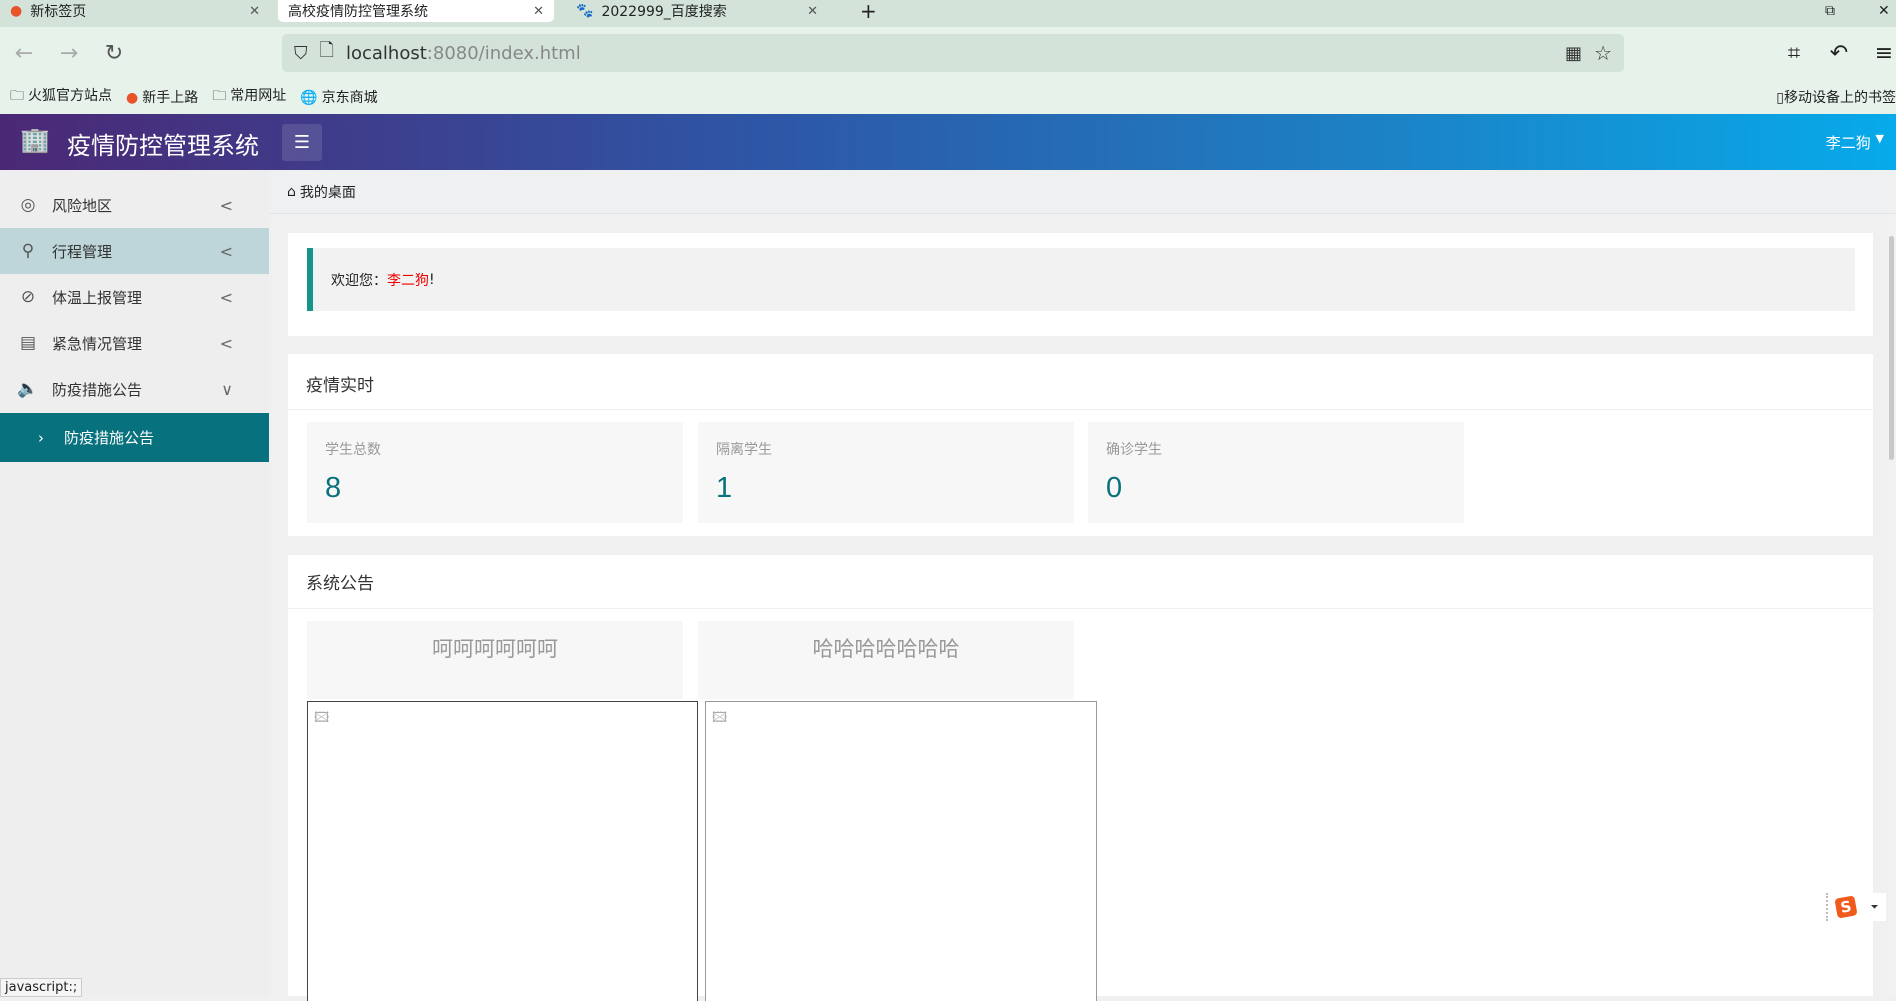  Describe the element at coordinates (28, 297) in the screenshot. I see `chart-line-icon: ⊘` at that location.